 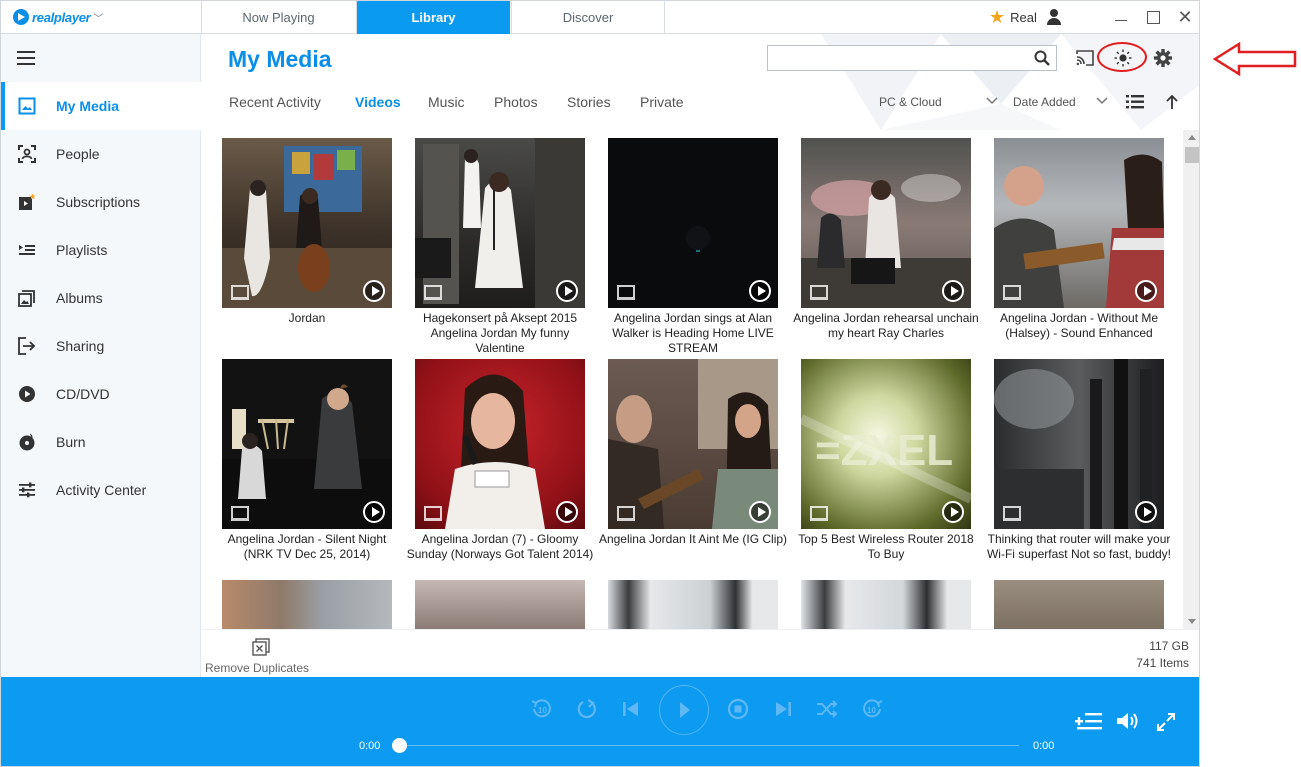 What do you see at coordinates (101, 154) in the screenshot?
I see `sidebar-item-people: People` at bounding box center [101, 154].